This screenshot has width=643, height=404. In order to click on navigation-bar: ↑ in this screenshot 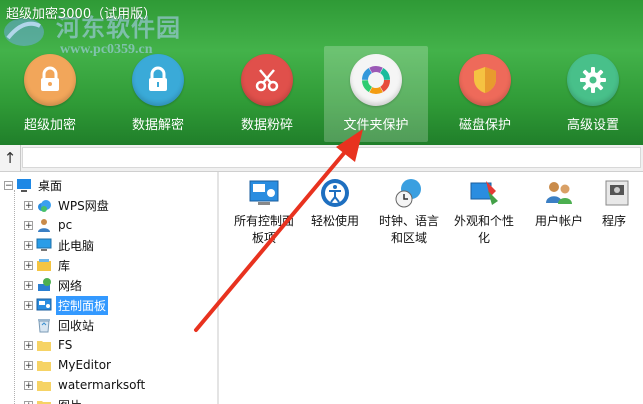, I will do `click(321, 158)`.